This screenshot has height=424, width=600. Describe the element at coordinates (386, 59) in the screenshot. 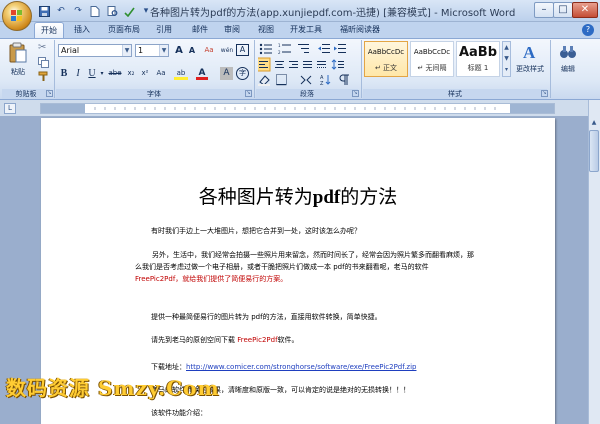

I see `style-normal: AaBbCcDc ↵ 正文` at that location.